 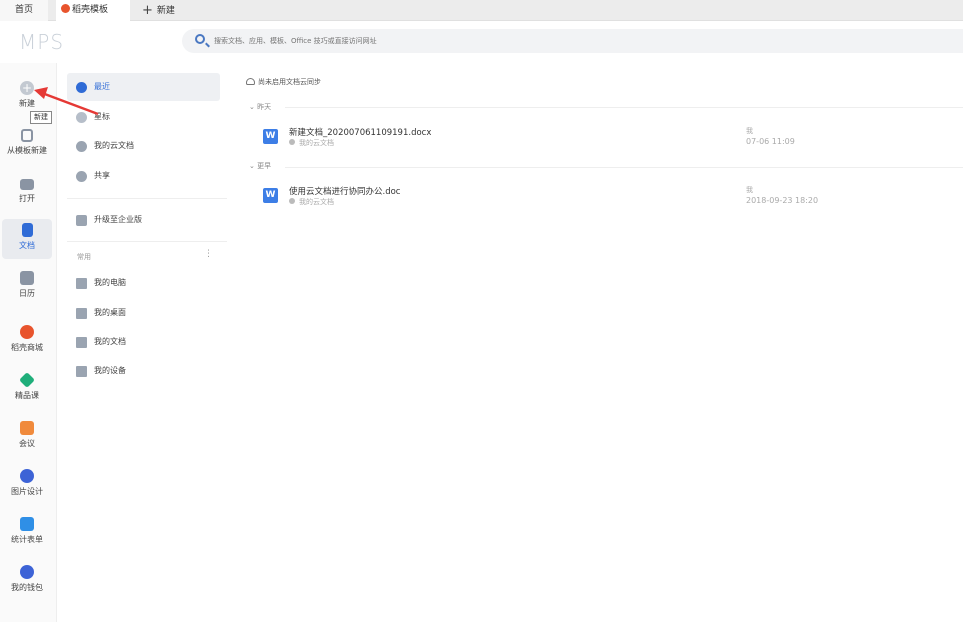 I want to click on plus-circle-icon: +, so click(x=27, y=88).